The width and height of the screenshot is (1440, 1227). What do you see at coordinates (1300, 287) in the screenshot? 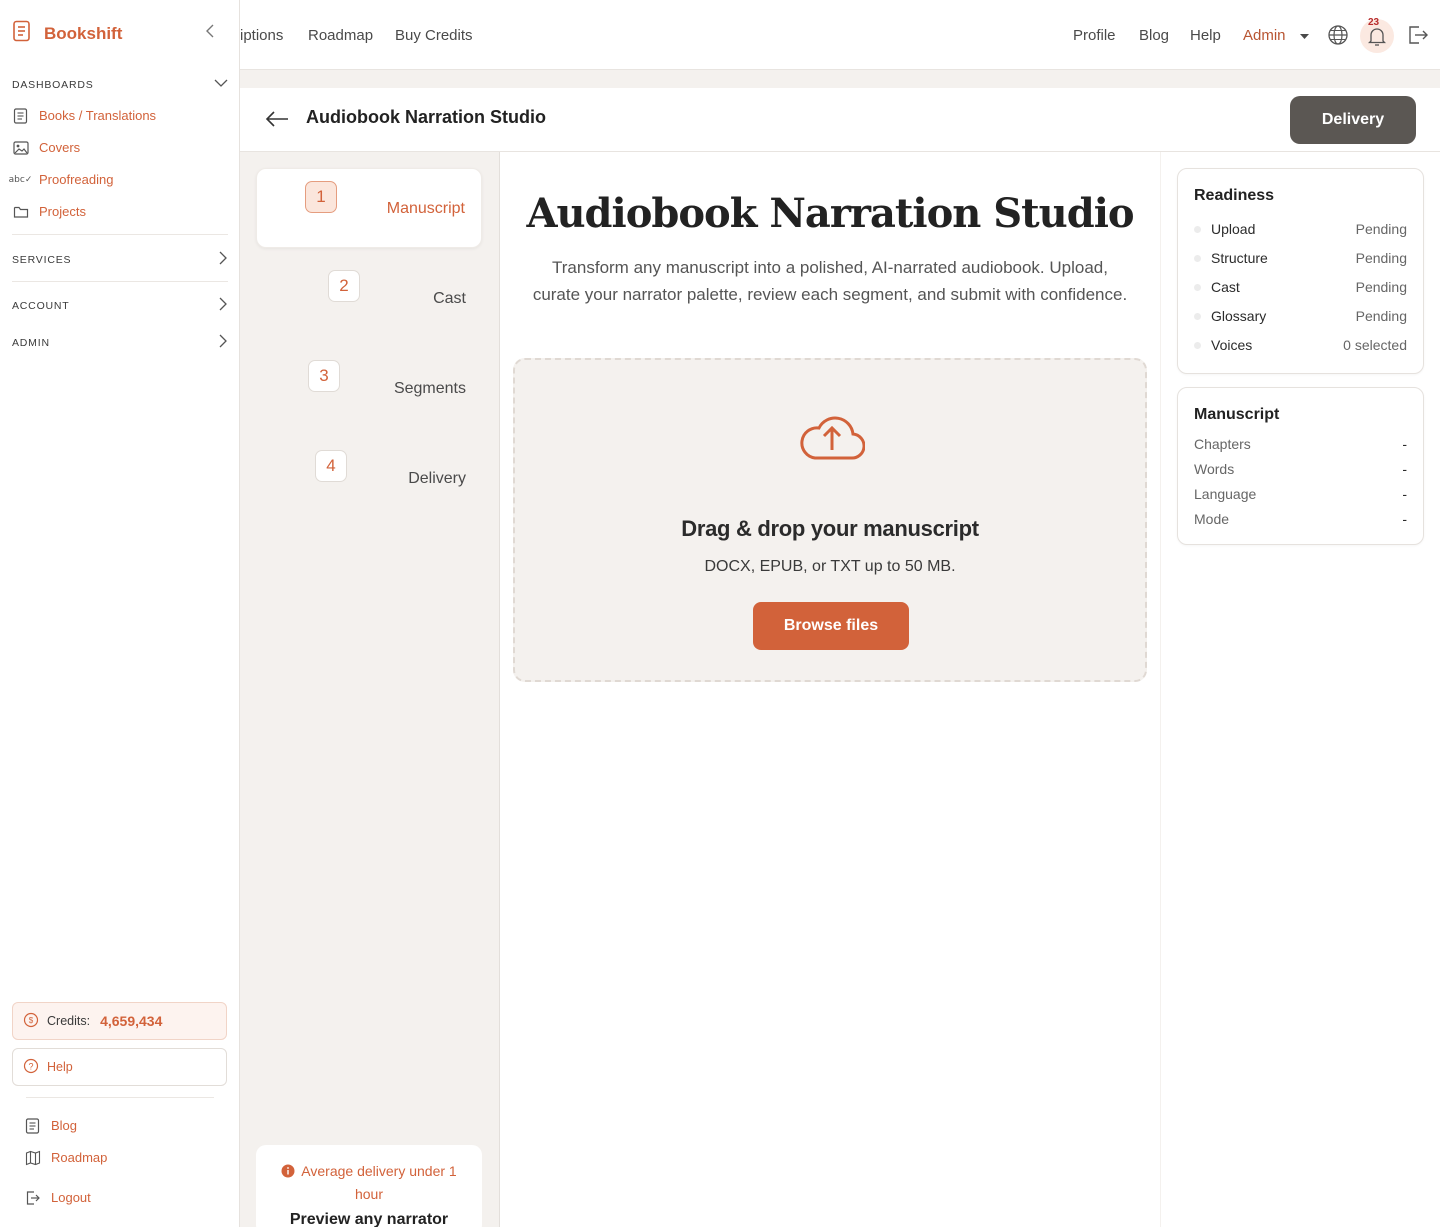
I see `readiness-row: Cast Pending` at bounding box center [1300, 287].